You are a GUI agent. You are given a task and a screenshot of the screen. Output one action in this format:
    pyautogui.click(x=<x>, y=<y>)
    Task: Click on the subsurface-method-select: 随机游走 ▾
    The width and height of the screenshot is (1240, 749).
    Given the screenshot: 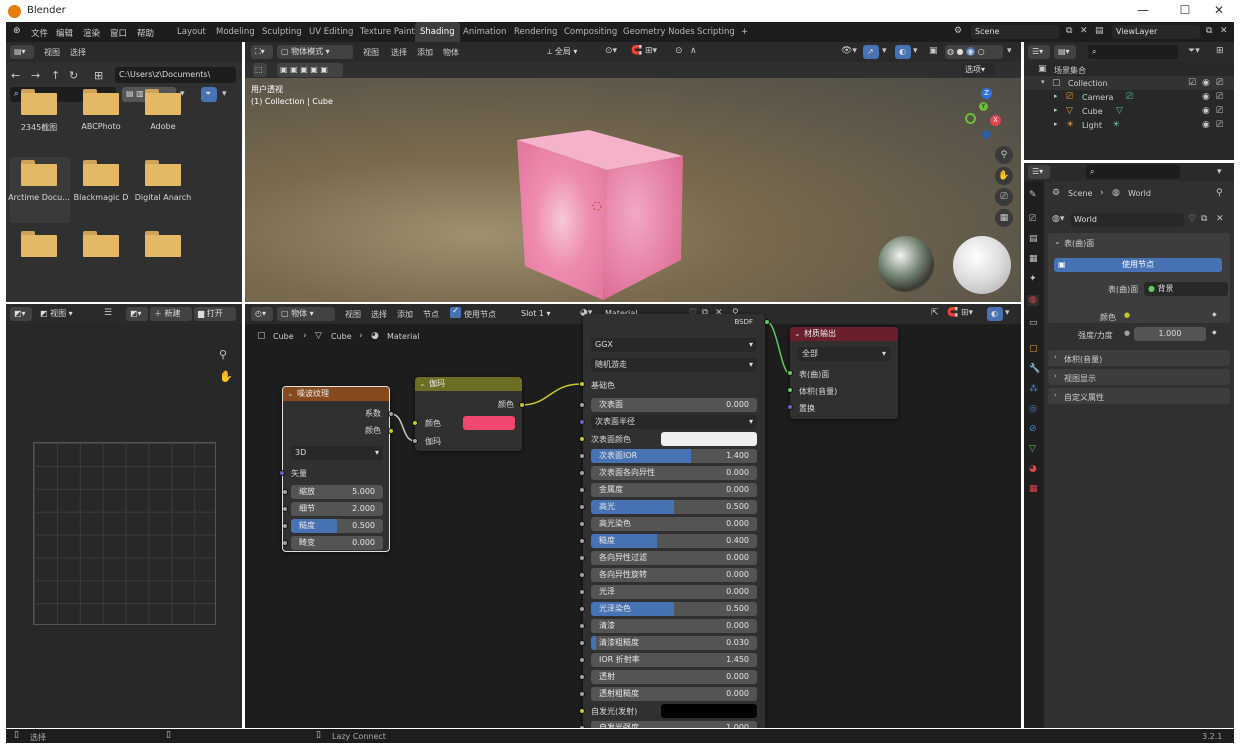 What is the action you would take?
    pyautogui.click(x=674, y=365)
    